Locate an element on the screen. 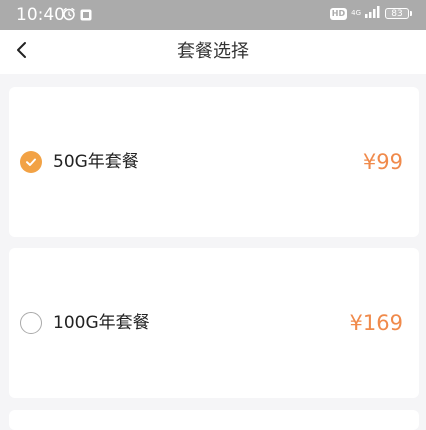 The height and width of the screenshot is (430, 426). battery-icon: 83 is located at coordinates (398, 13).